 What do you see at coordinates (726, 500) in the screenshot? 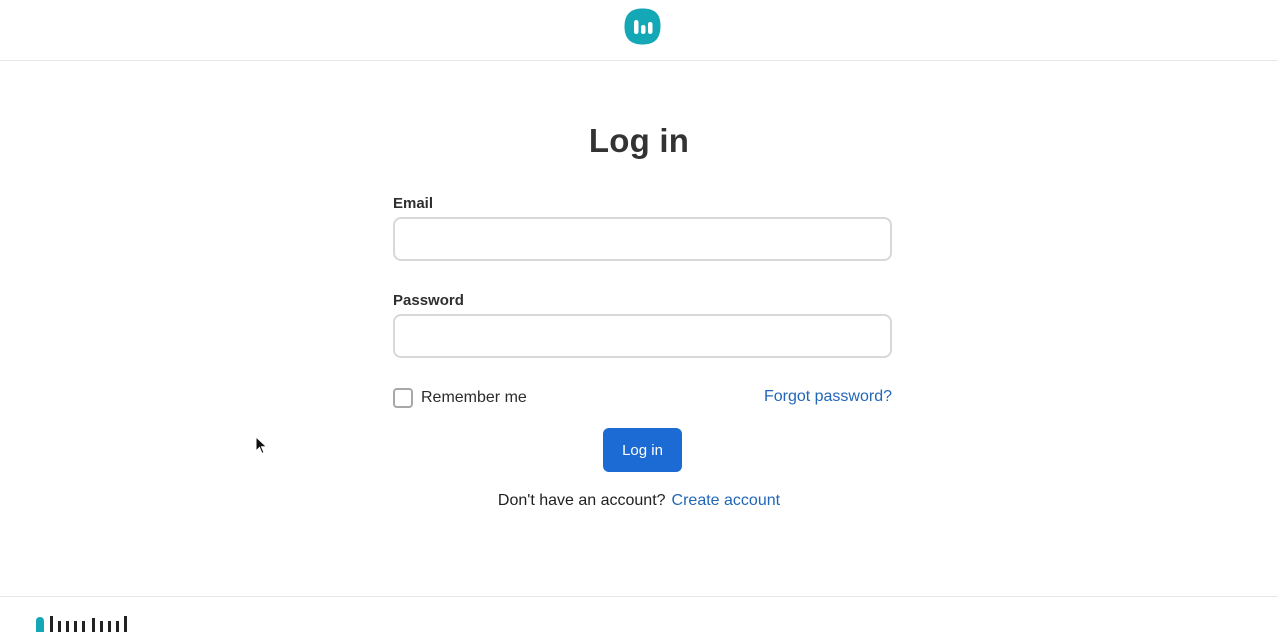
I see `create-account-link: Create account` at bounding box center [726, 500].